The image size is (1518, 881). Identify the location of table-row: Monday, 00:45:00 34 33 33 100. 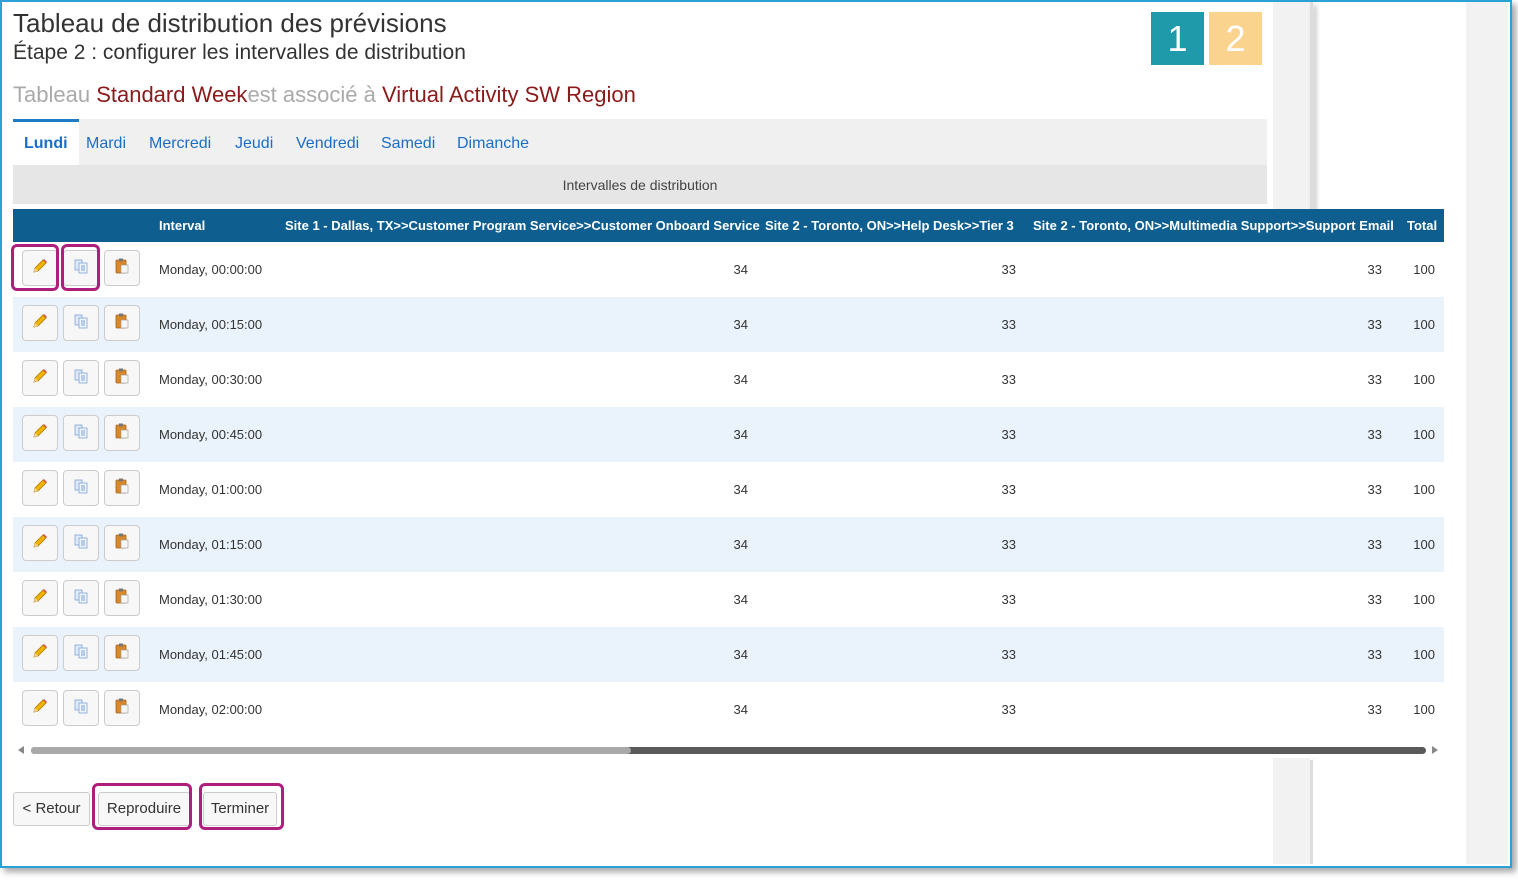
(728, 434).